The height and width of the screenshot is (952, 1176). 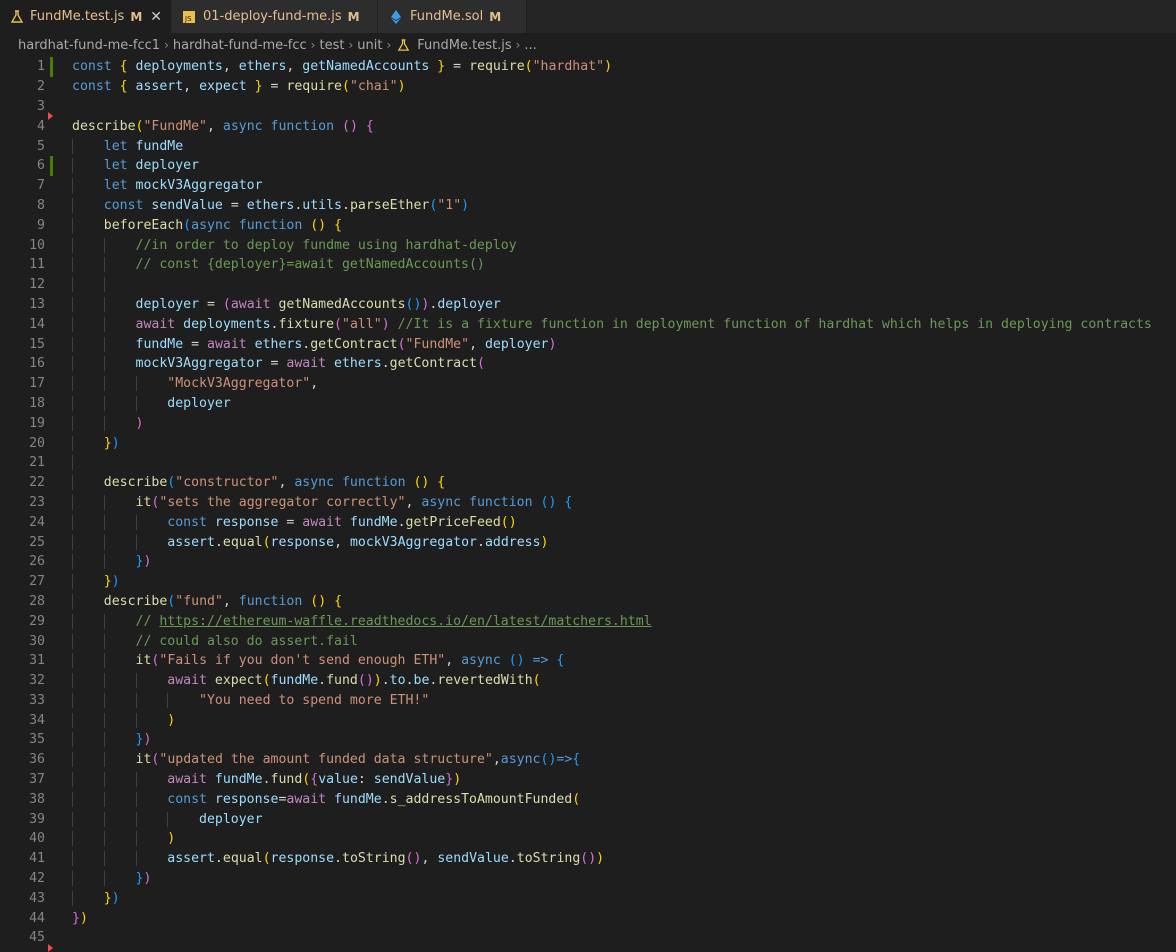 What do you see at coordinates (588, 146) in the screenshot?
I see `code-line: 5 let fundMe` at bounding box center [588, 146].